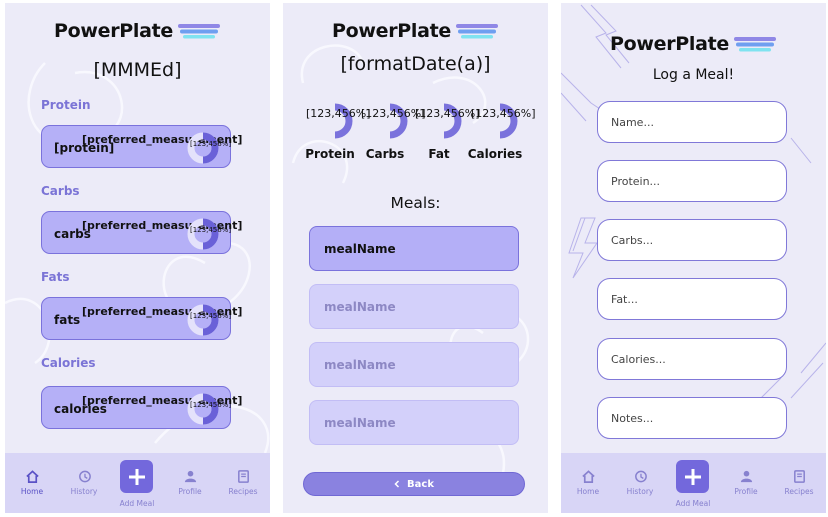 The height and width of the screenshot is (517, 828). Describe the element at coordinates (692, 240) in the screenshot. I see `carbs-field` at that location.